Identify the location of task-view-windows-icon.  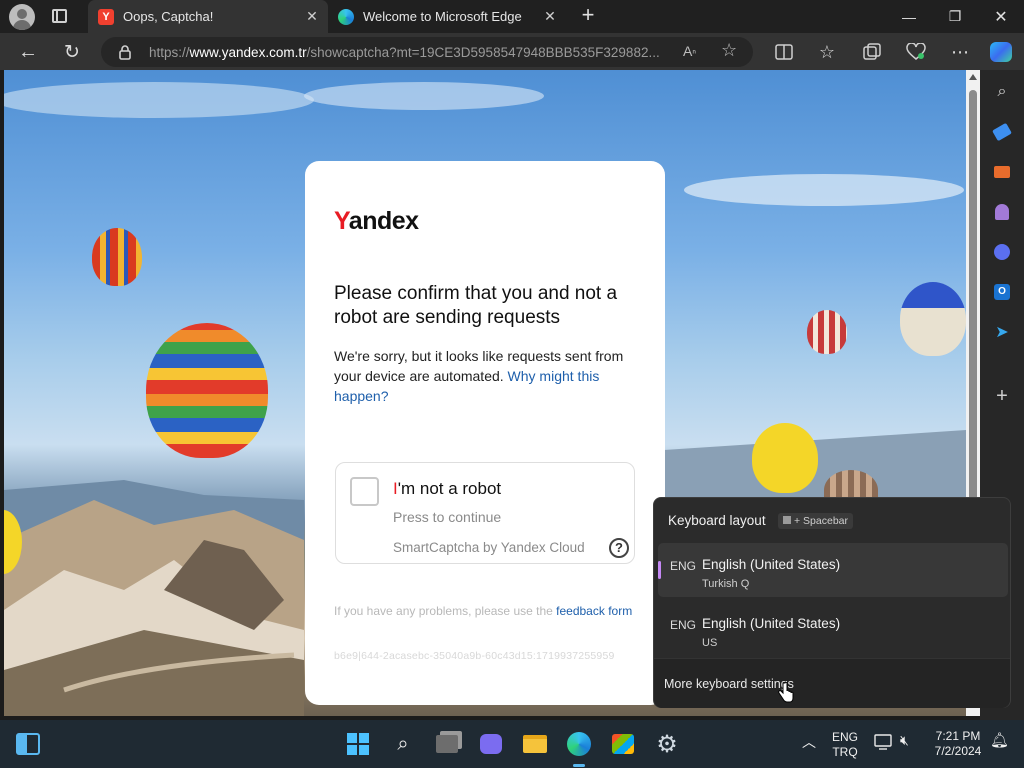
(447, 744).